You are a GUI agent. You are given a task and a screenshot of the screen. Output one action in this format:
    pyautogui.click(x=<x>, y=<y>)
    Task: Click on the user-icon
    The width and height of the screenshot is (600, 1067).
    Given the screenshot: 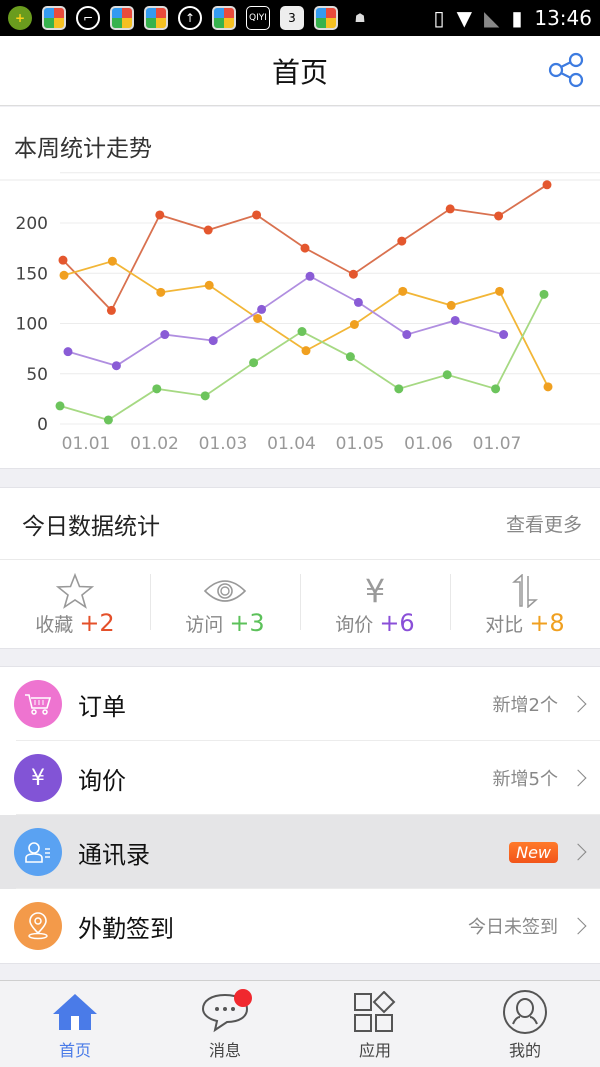 What is the action you would take?
    pyautogui.click(x=525, y=1012)
    